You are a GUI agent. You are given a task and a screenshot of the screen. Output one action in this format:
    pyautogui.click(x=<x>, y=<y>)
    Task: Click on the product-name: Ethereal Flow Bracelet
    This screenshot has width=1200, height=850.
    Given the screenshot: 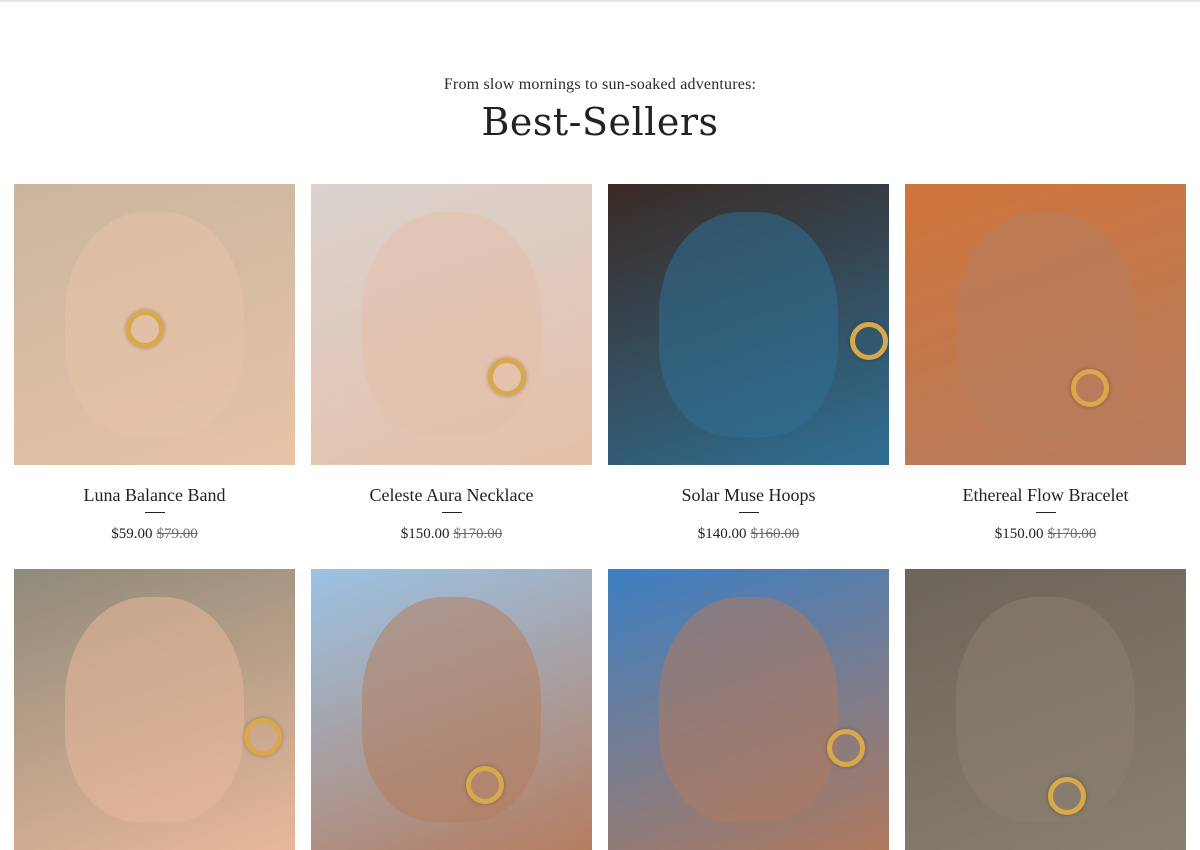 What is the action you would take?
    pyautogui.click(x=1045, y=495)
    